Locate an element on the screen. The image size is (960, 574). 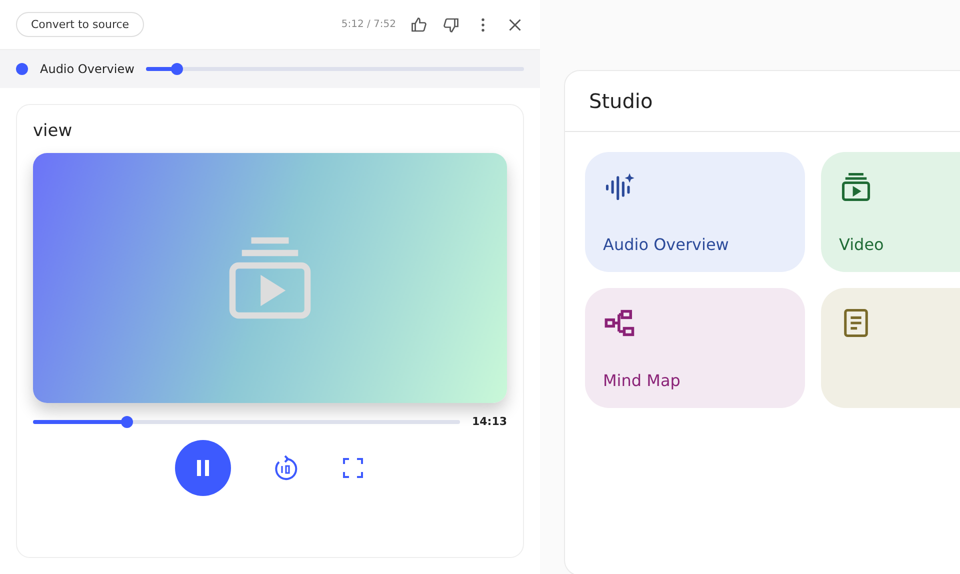
fullscreen-icon is located at coordinates (353, 468).